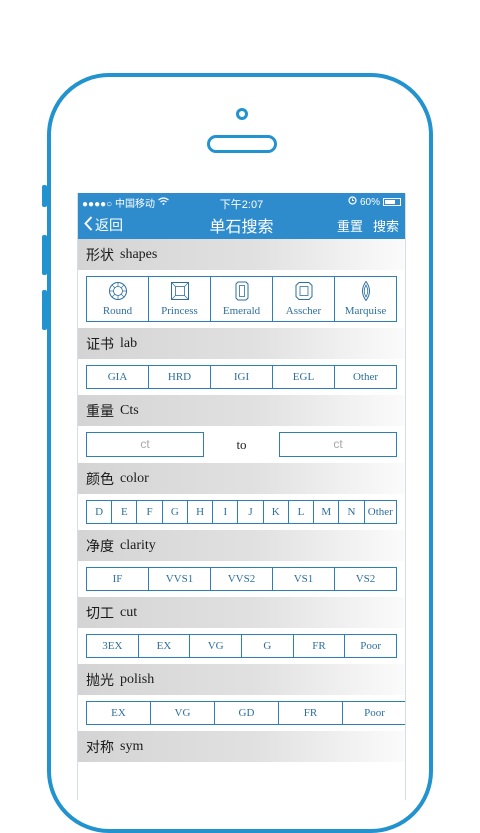 The width and height of the screenshot is (480, 833). I want to click on nav-bar: 返回 单石搜索 重置 搜索, so click(241, 225).